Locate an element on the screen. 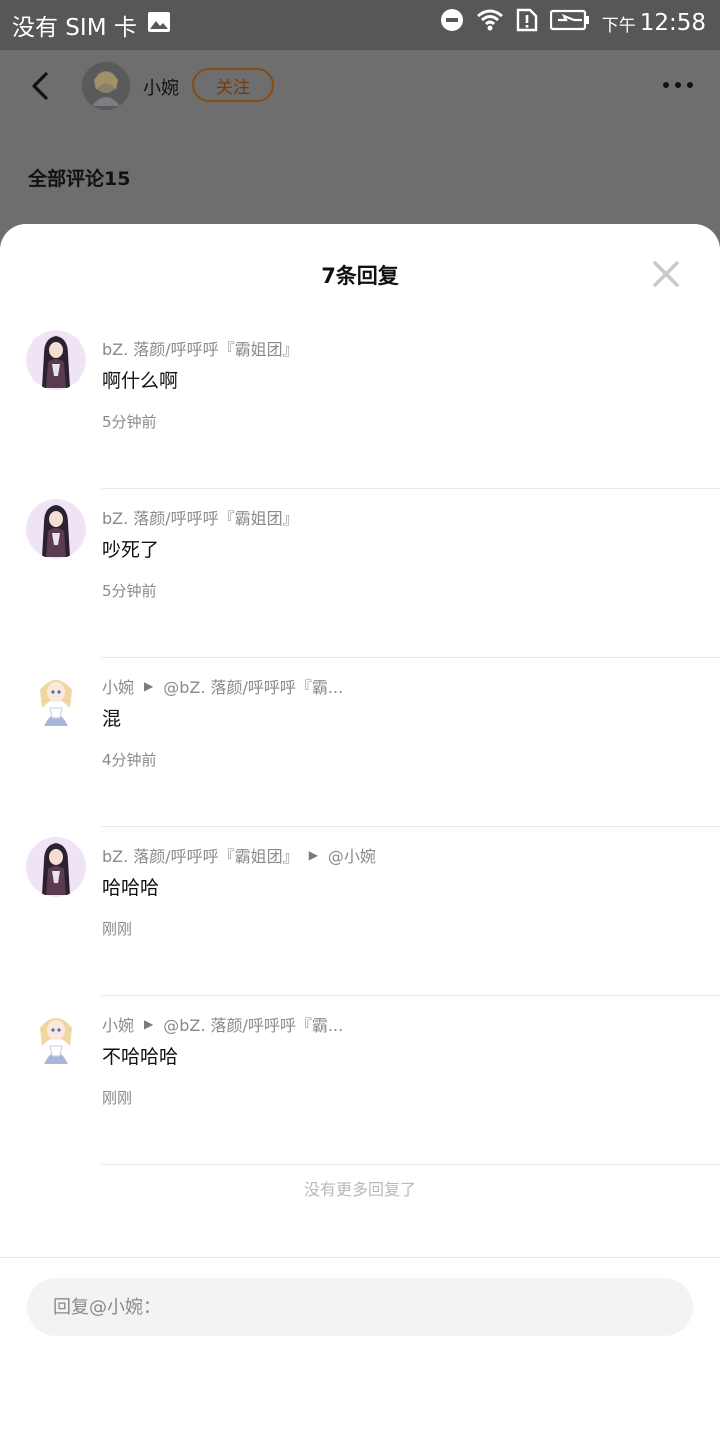 The width and height of the screenshot is (720, 1440). input-divider is located at coordinates (360, 1257).